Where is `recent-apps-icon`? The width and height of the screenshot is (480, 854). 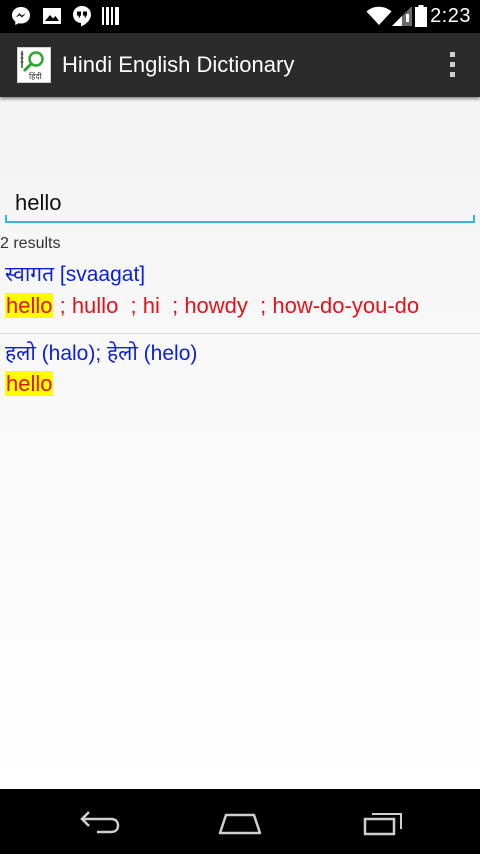
recent-apps-icon is located at coordinates (382, 824).